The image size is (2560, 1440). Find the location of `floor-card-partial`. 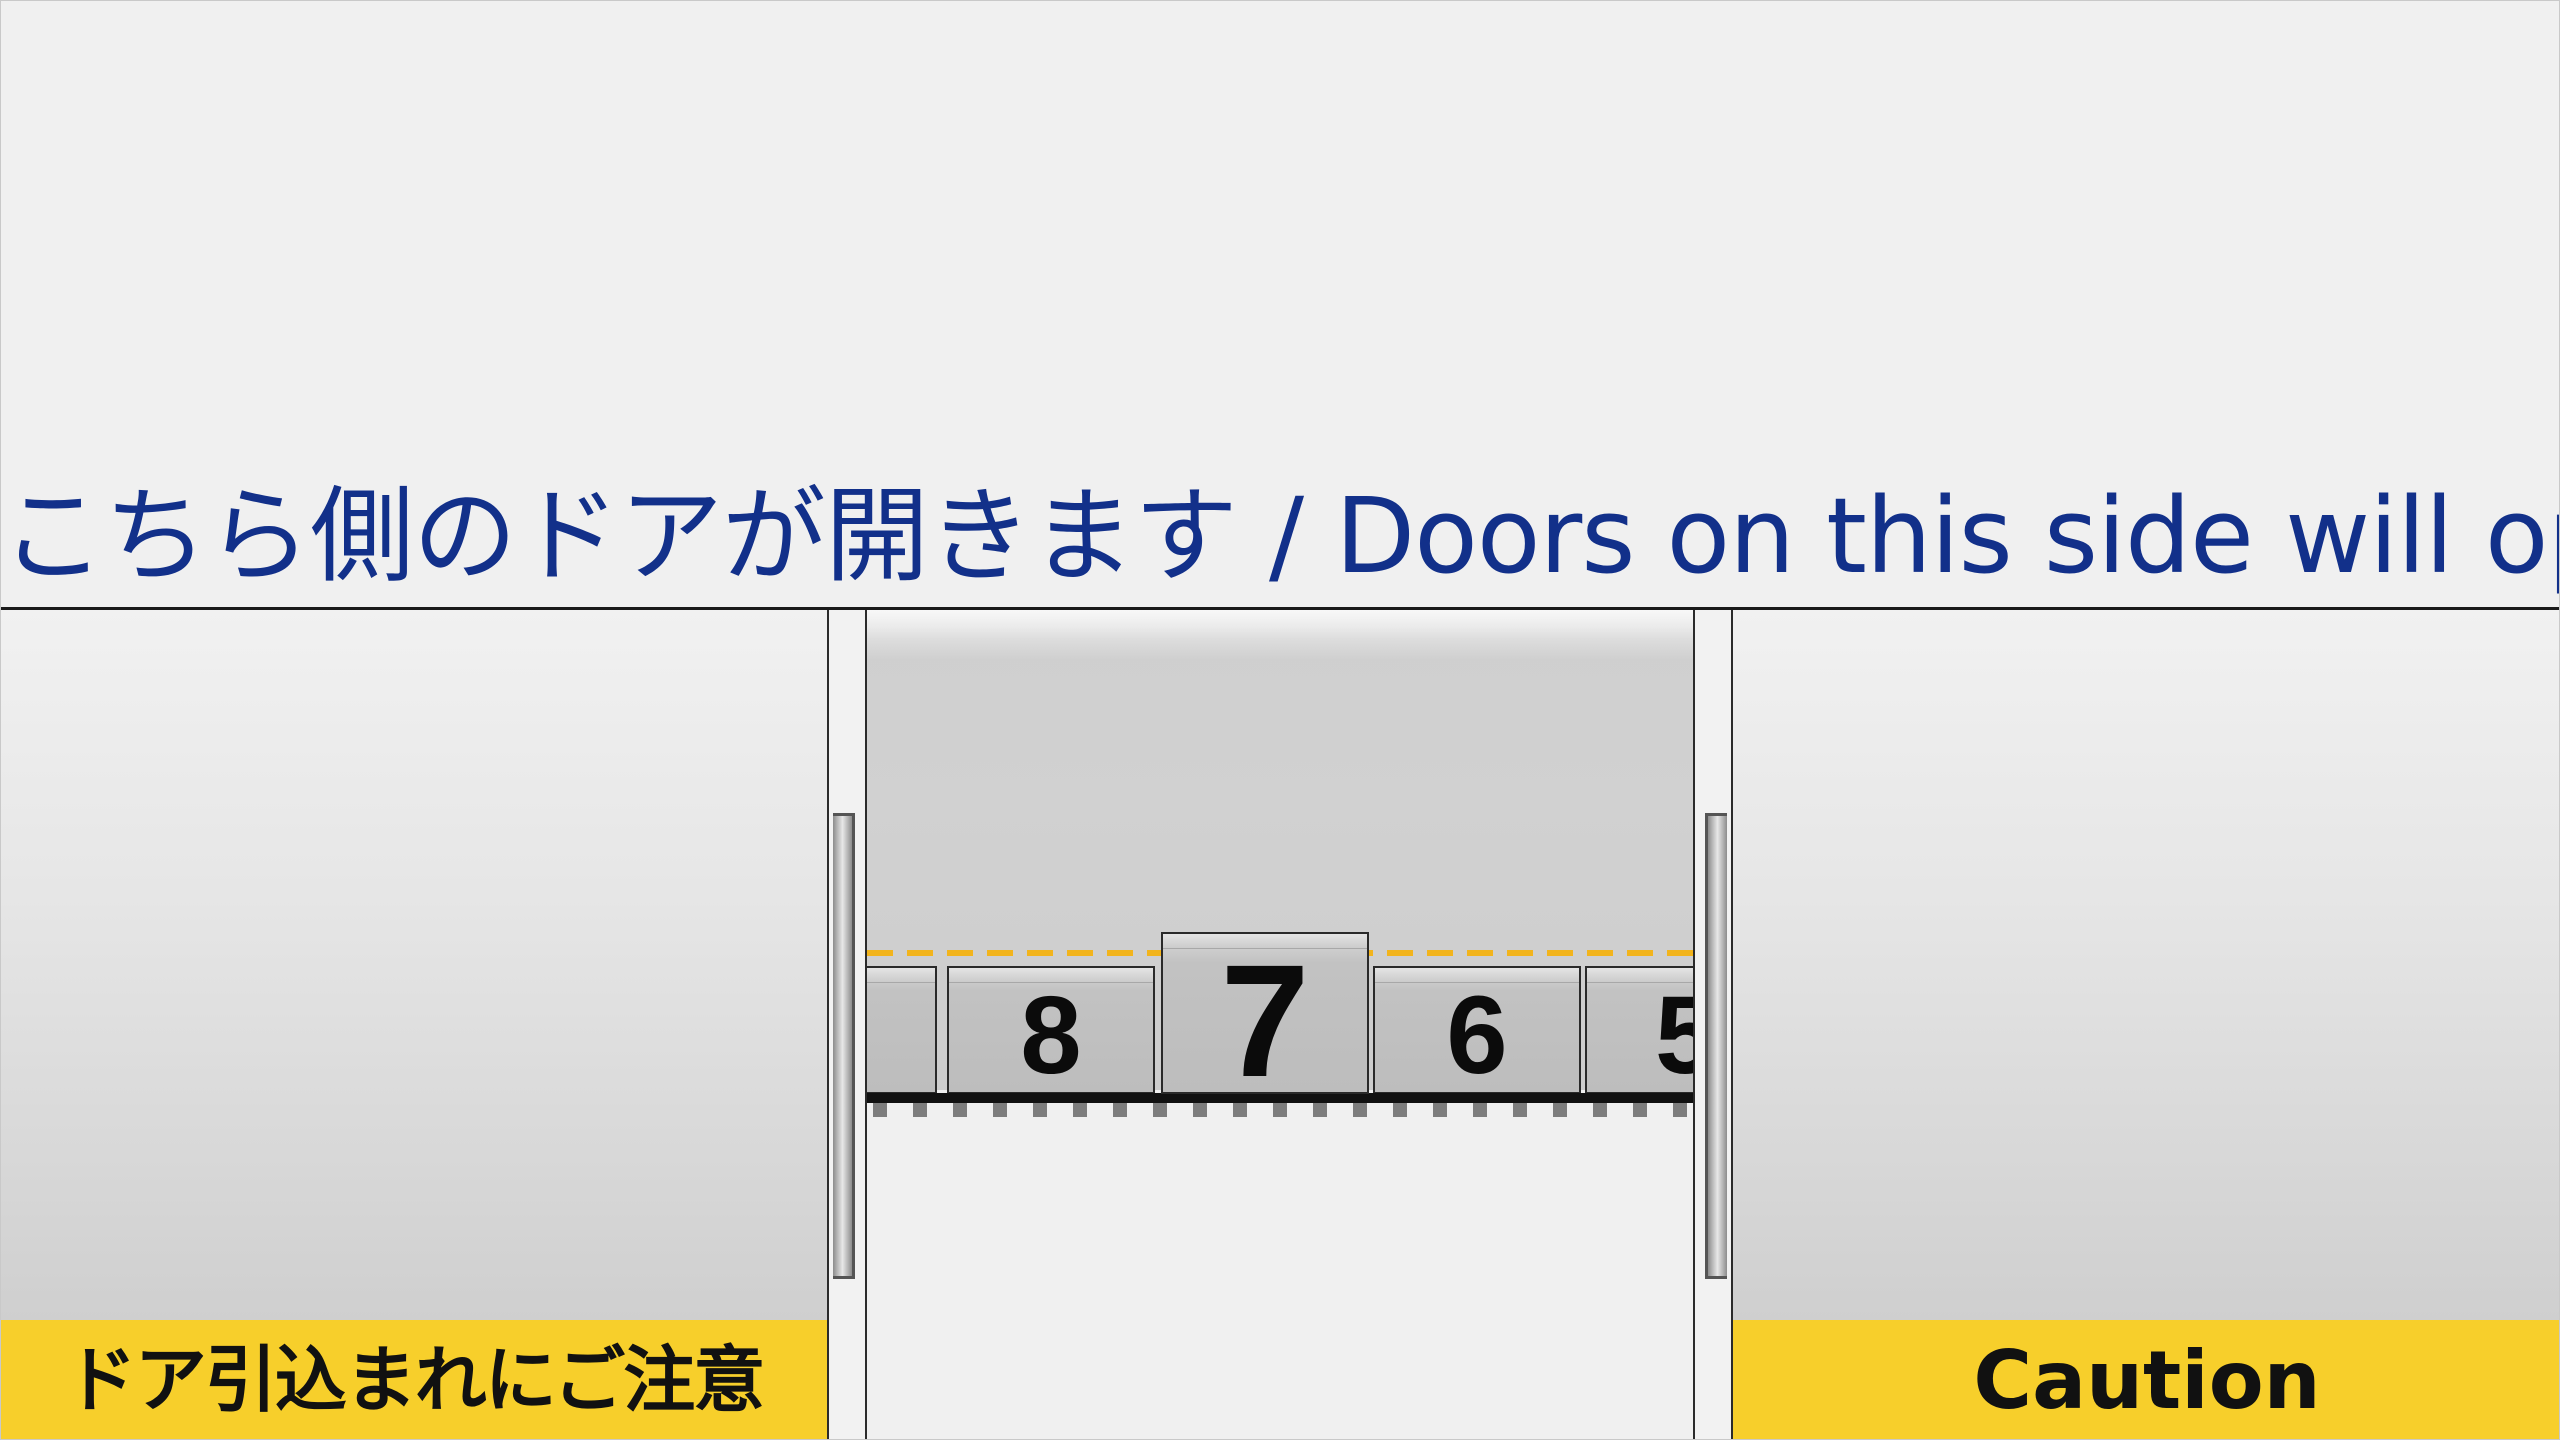

floor-card-partial is located at coordinates (902, 1030).